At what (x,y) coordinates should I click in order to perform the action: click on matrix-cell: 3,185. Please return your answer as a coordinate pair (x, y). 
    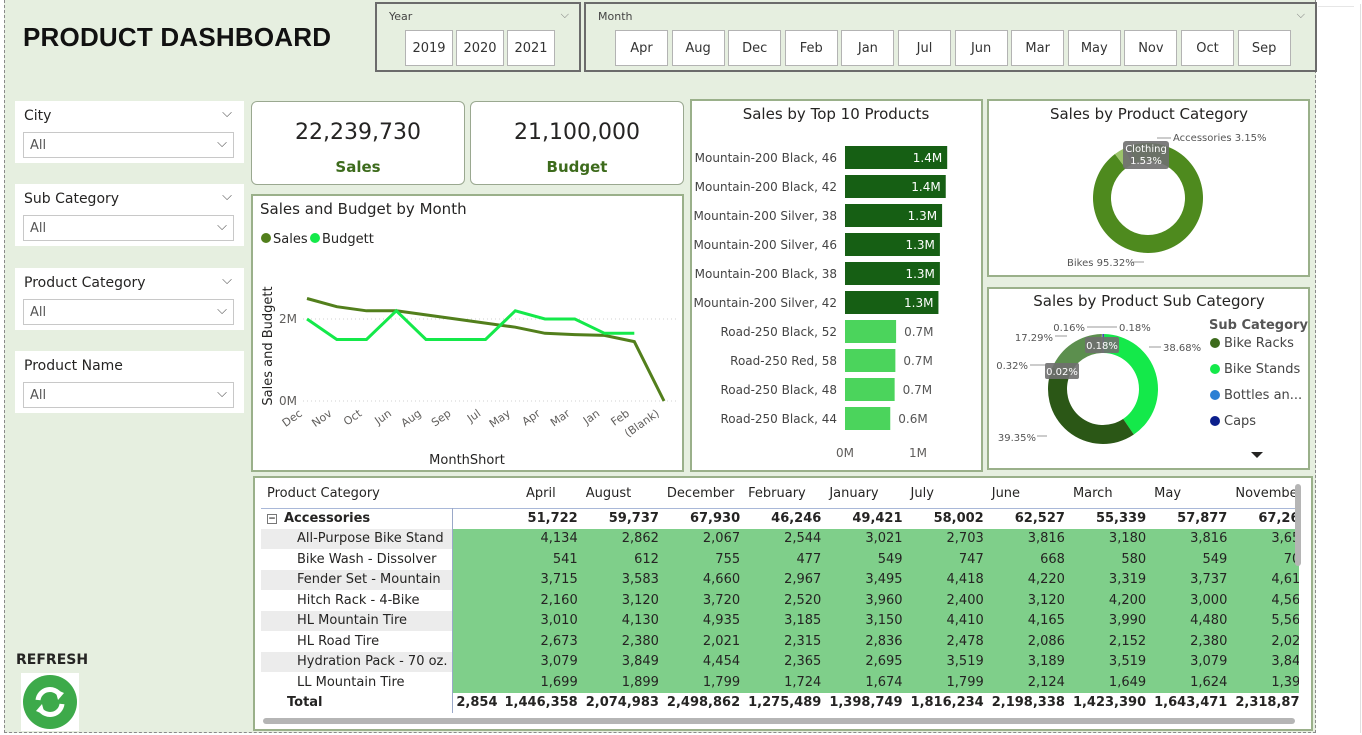
    Looking at the image, I should click on (784, 621).